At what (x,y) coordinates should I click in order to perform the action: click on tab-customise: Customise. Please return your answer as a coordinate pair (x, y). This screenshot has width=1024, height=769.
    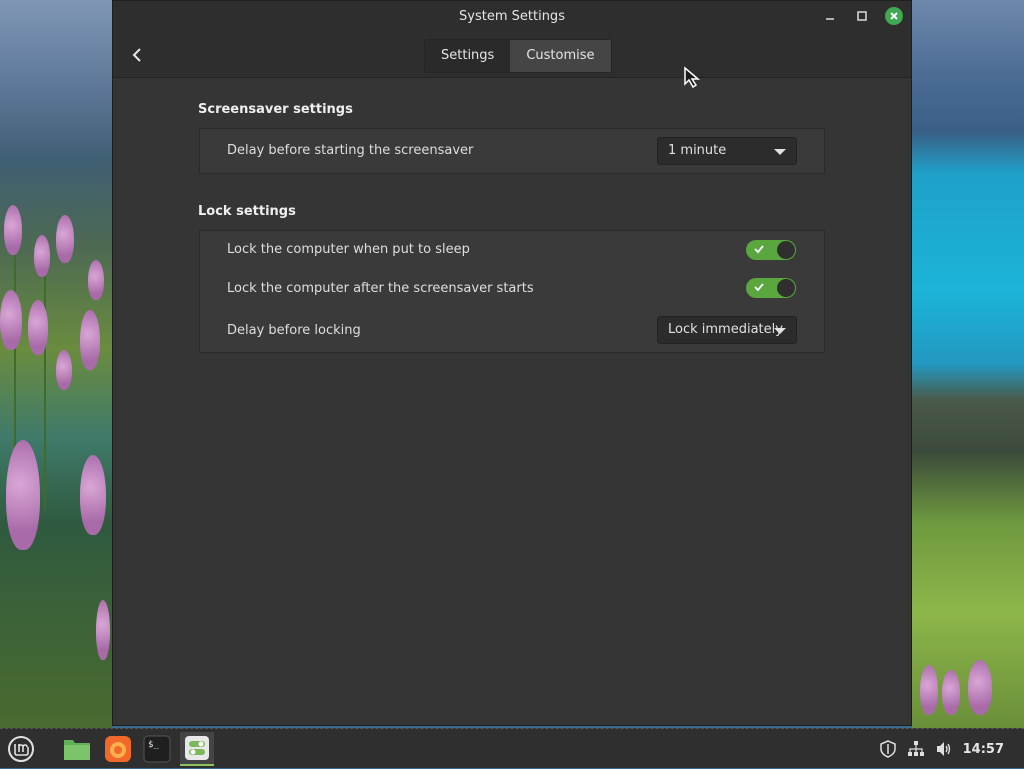
    Looking at the image, I should click on (560, 56).